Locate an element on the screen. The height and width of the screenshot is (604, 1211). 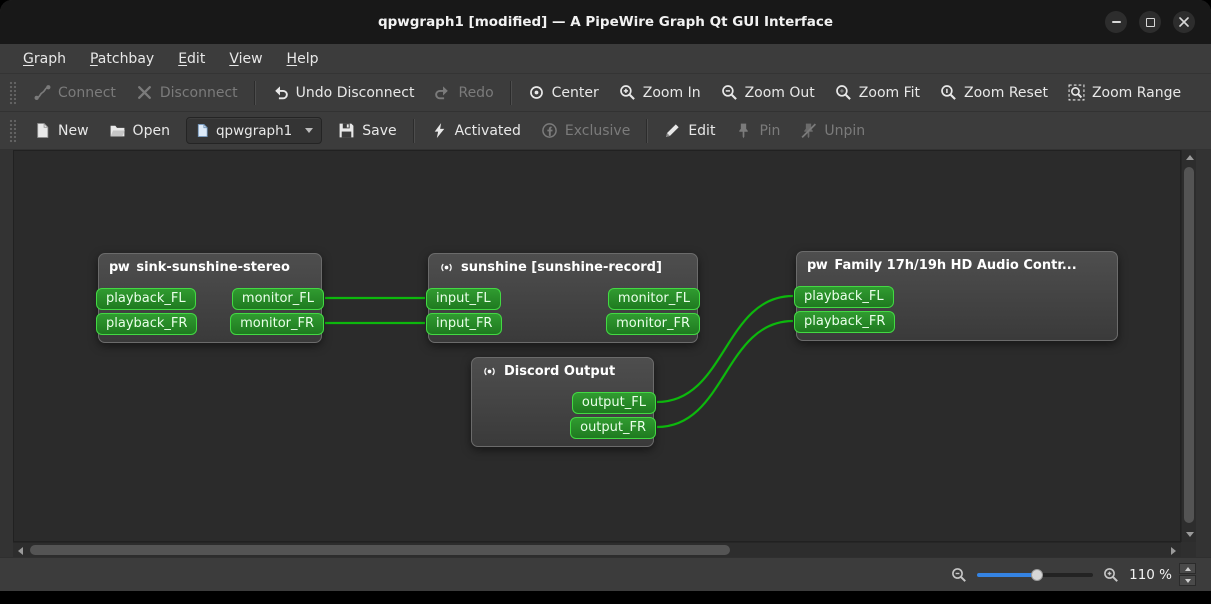
pin-button: Pin is located at coordinates (757, 130).